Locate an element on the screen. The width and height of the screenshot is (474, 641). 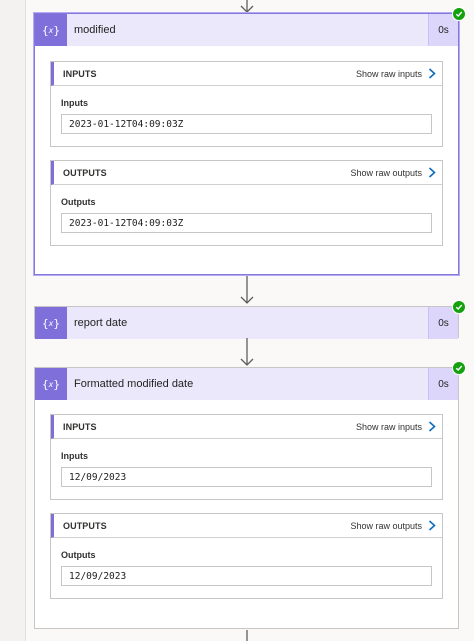
outputs-field-value: 2023-01-12T04:09:03Z is located at coordinates (246, 223).